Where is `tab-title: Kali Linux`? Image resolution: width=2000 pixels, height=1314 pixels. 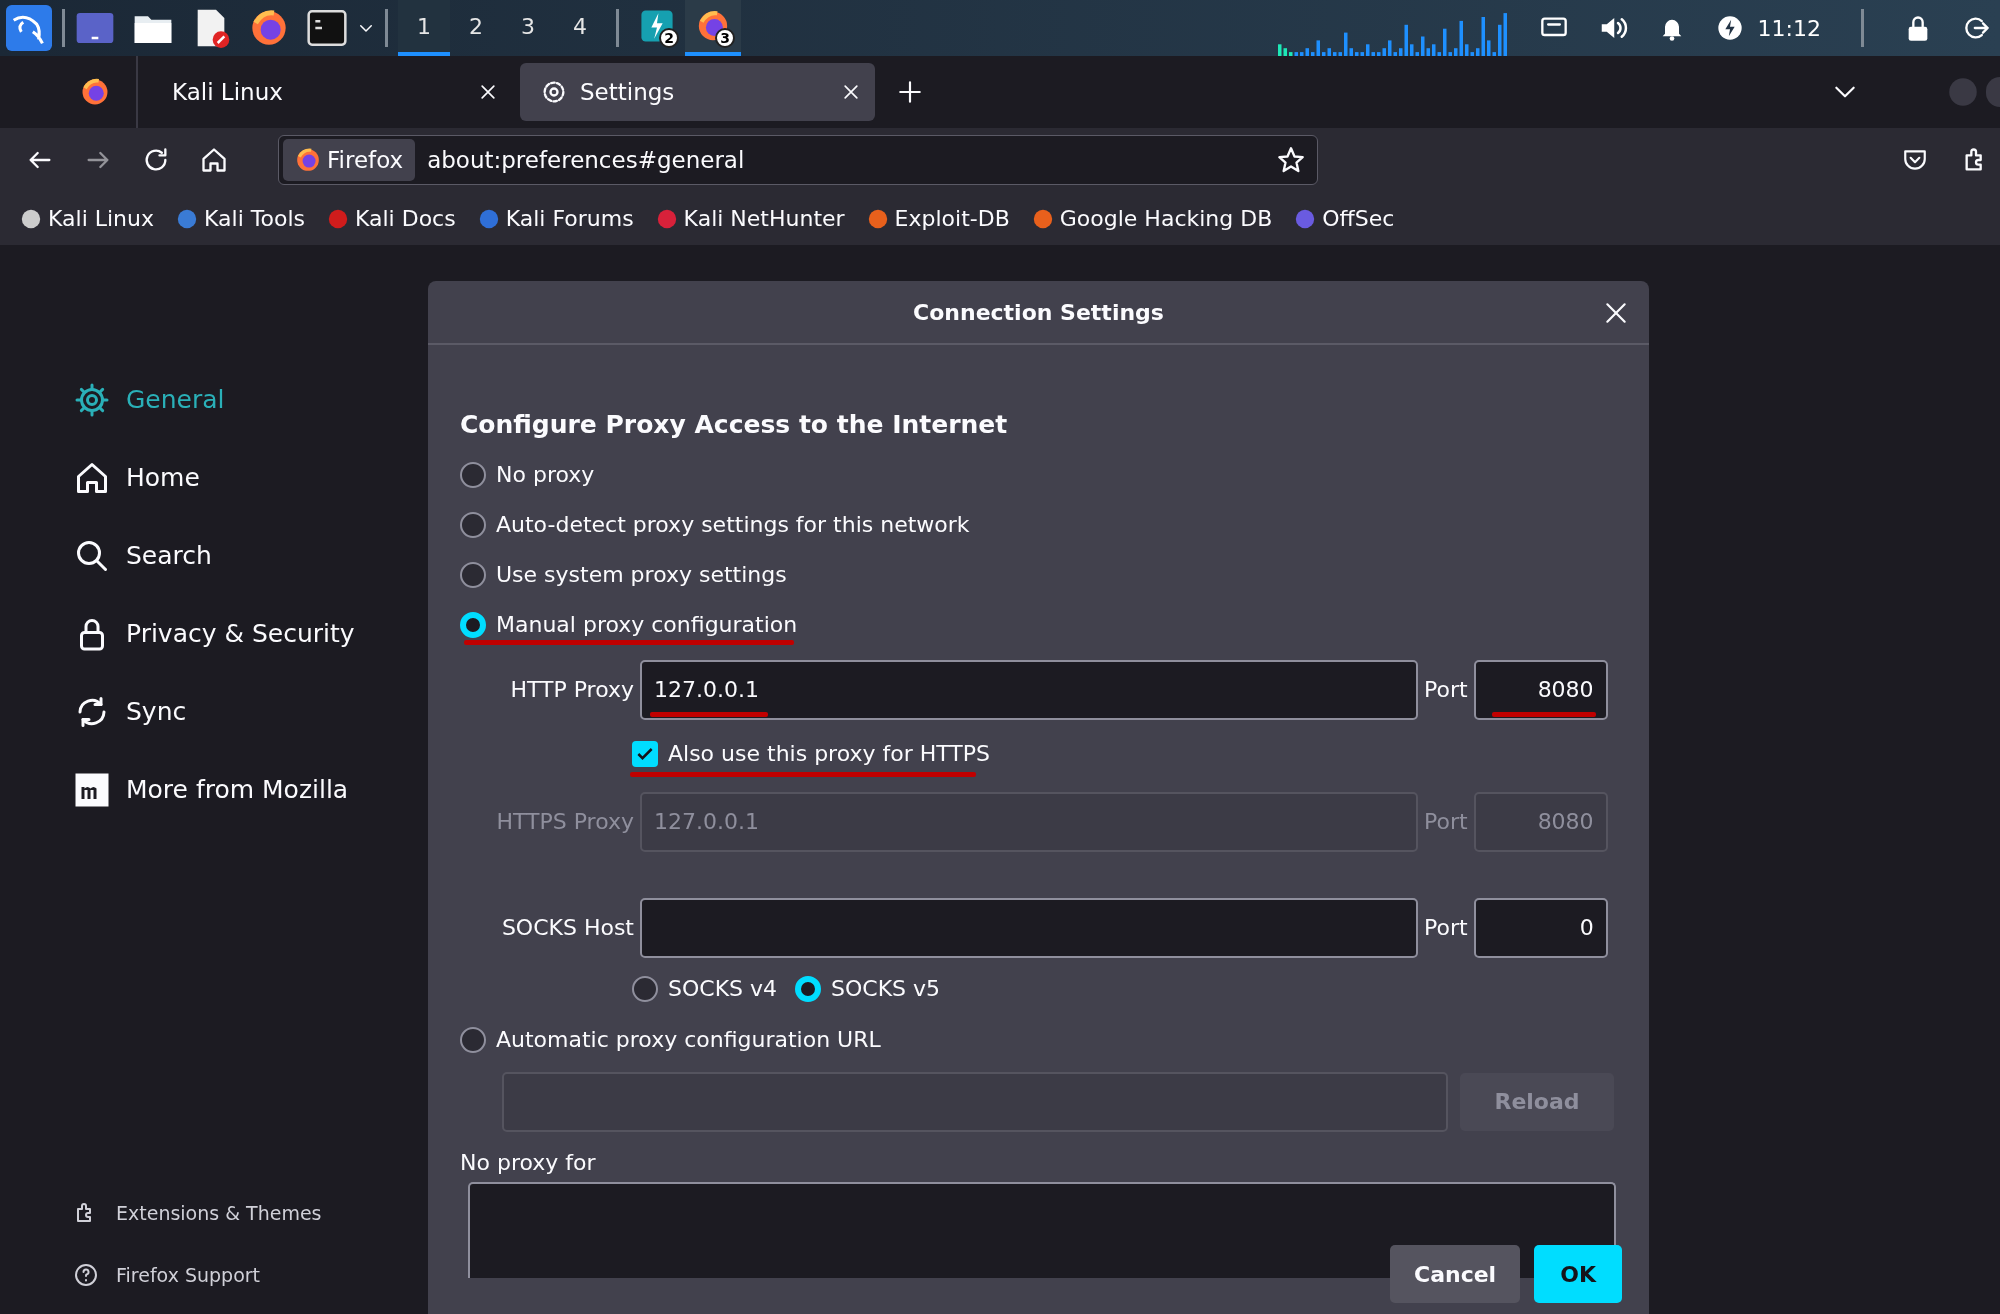 tab-title: Kali Linux is located at coordinates (228, 92).